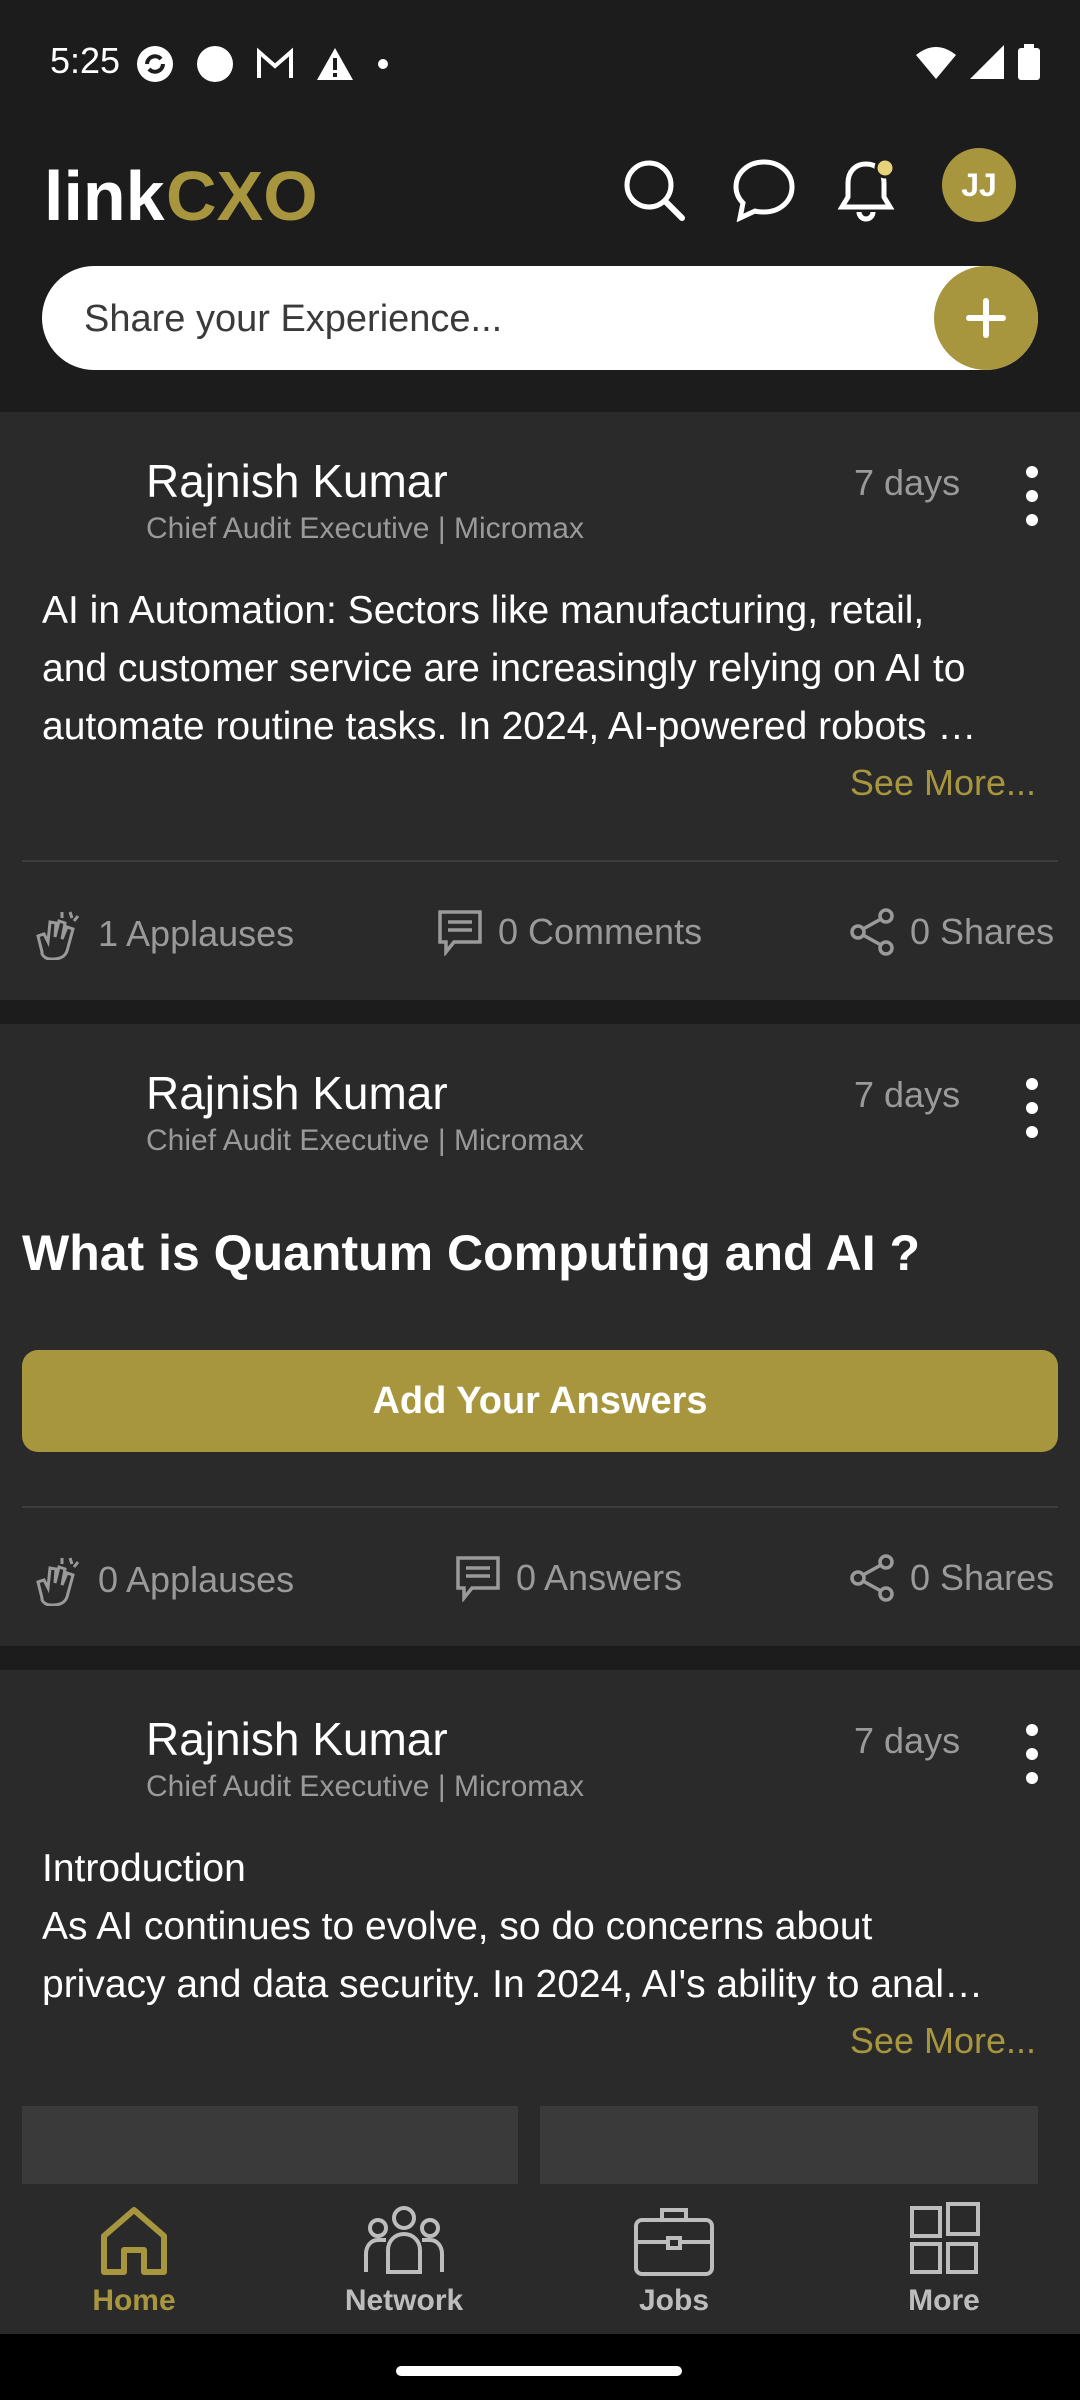 The image size is (1080, 2400). I want to click on profile-avatar: JJ, so click(979, 185).